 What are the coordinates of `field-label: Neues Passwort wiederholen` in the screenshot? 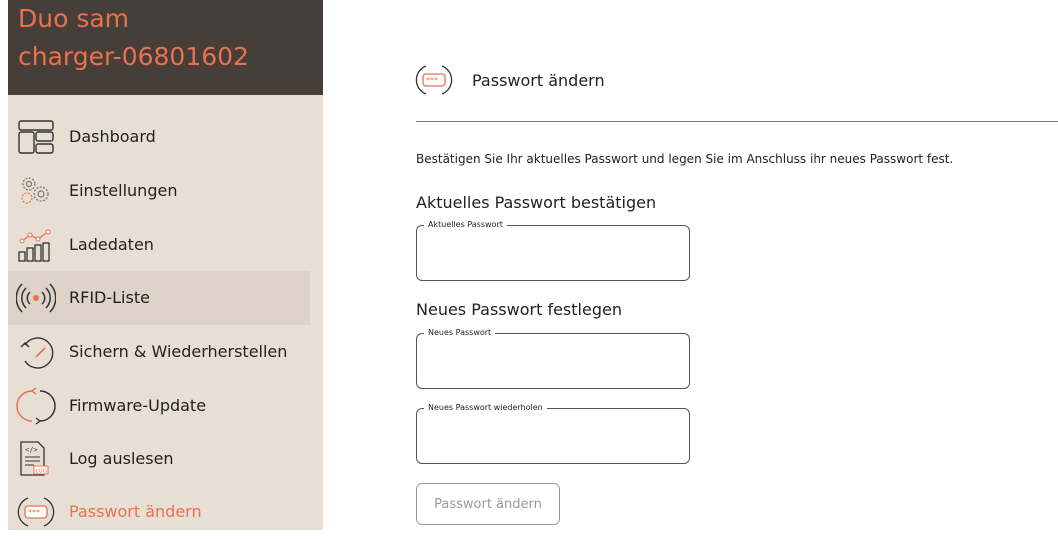 It's located at (485, 408).